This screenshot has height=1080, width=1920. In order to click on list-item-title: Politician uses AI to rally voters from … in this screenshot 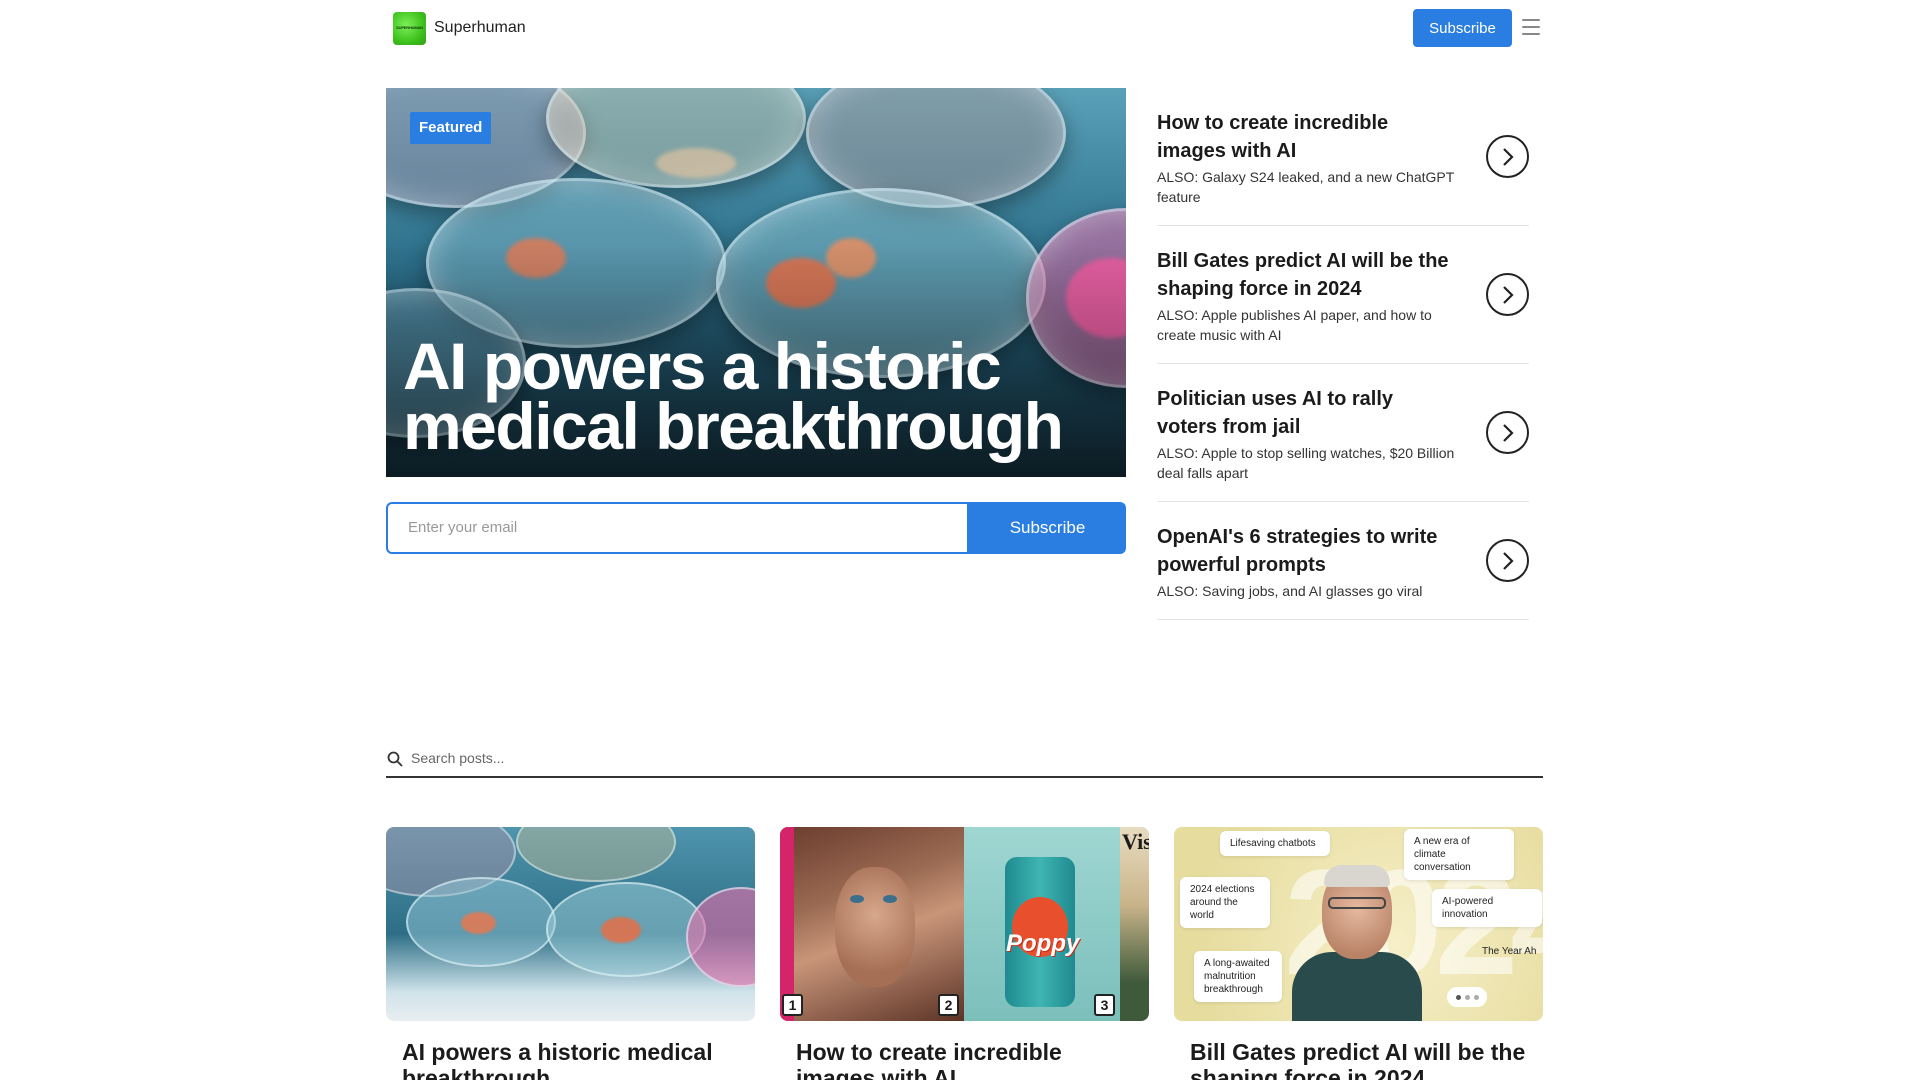, I will do `click(1307, 413)`.